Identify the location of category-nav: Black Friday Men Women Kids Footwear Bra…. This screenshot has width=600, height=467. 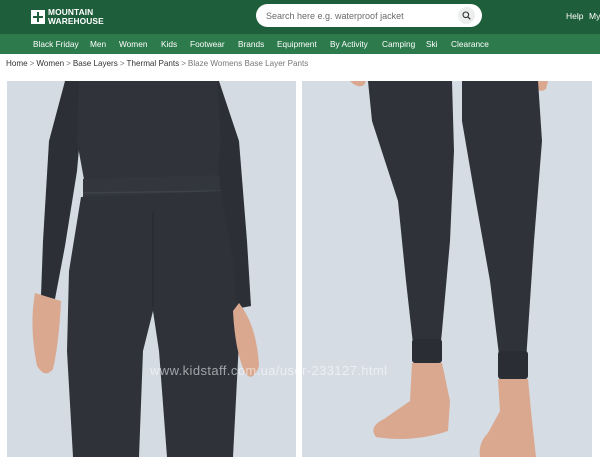
(300, 44).